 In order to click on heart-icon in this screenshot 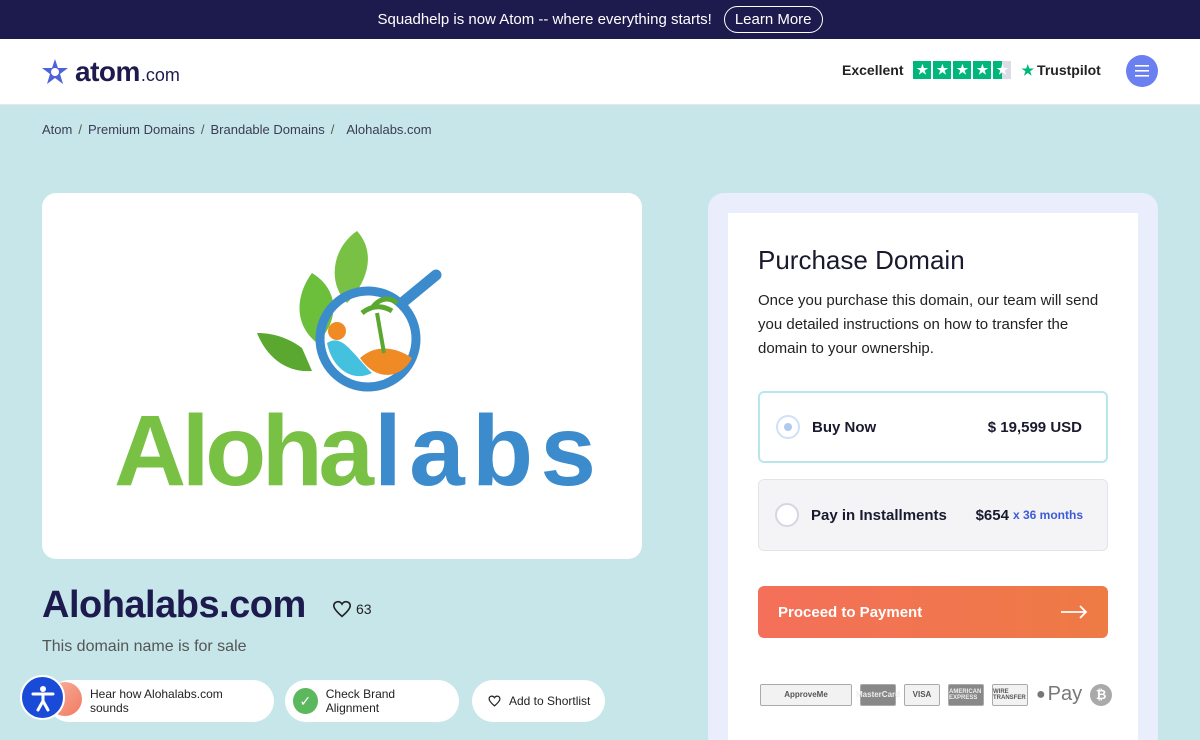, I will do `click(342, 609)`.